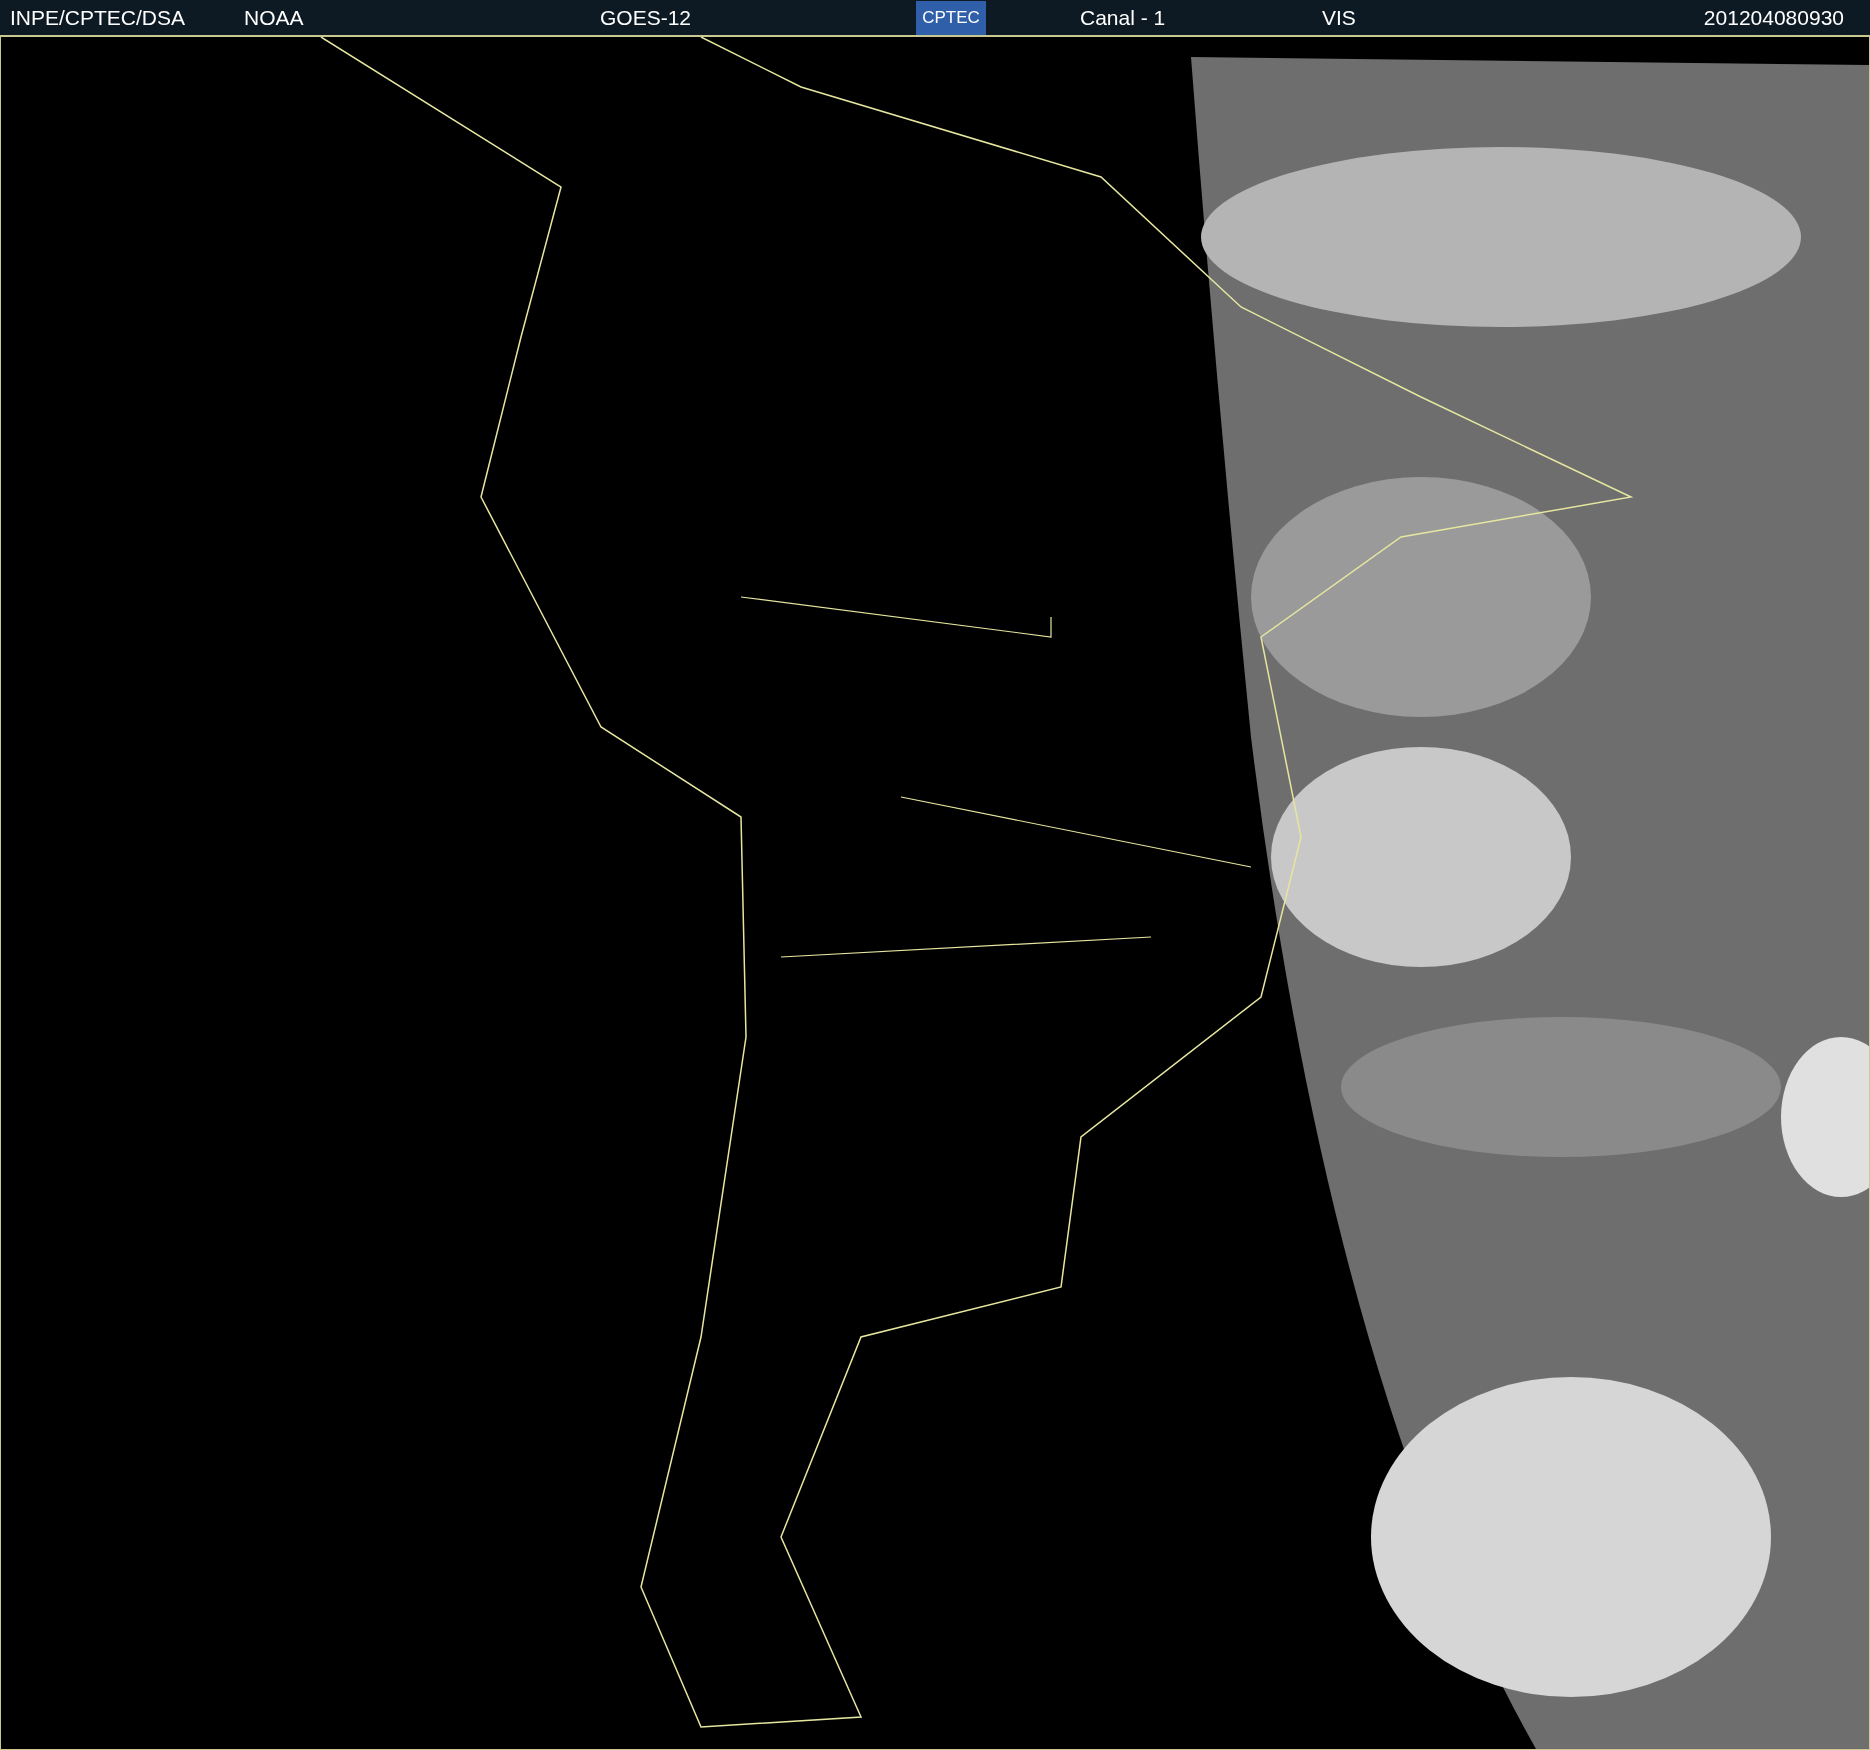 This screenshot has width=1870, height=1750. I want to click on source-label: NOAA, so click(274, 17).